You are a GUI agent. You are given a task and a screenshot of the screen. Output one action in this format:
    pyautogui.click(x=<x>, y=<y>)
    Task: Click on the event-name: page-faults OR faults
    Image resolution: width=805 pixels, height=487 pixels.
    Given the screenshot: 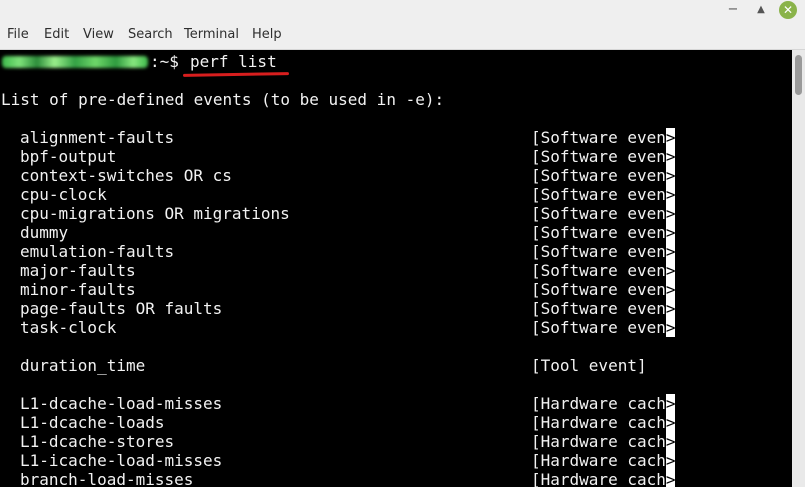 What is the action you would take?
    pyautogui.click(x=121, y=308)
    